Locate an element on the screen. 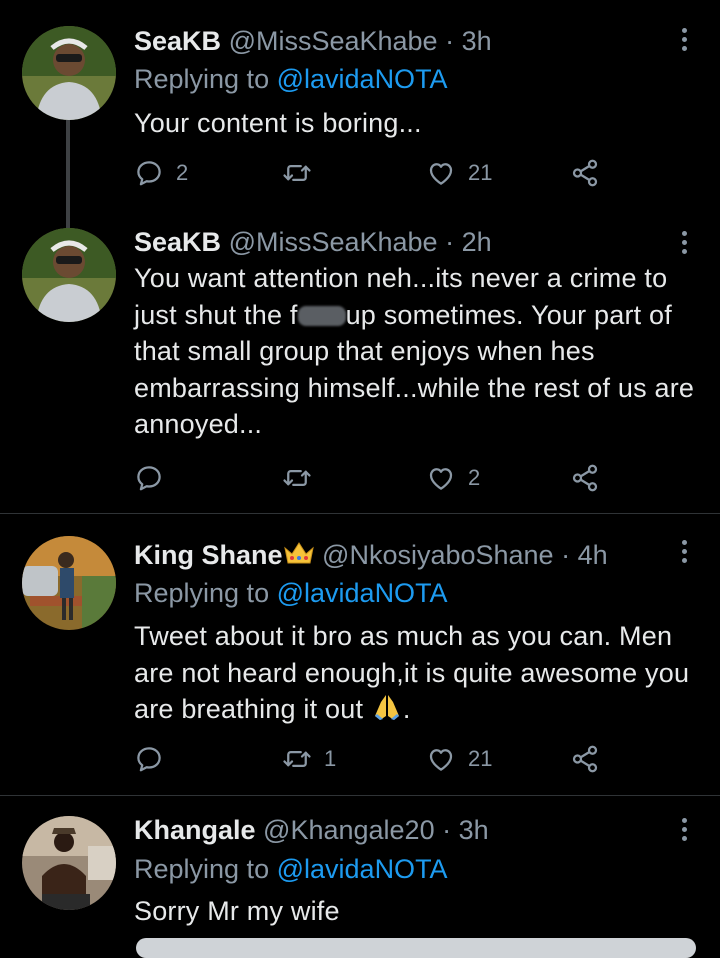 The image size is (720, 958). like-count: 2 is located at coordinates (474, 477).